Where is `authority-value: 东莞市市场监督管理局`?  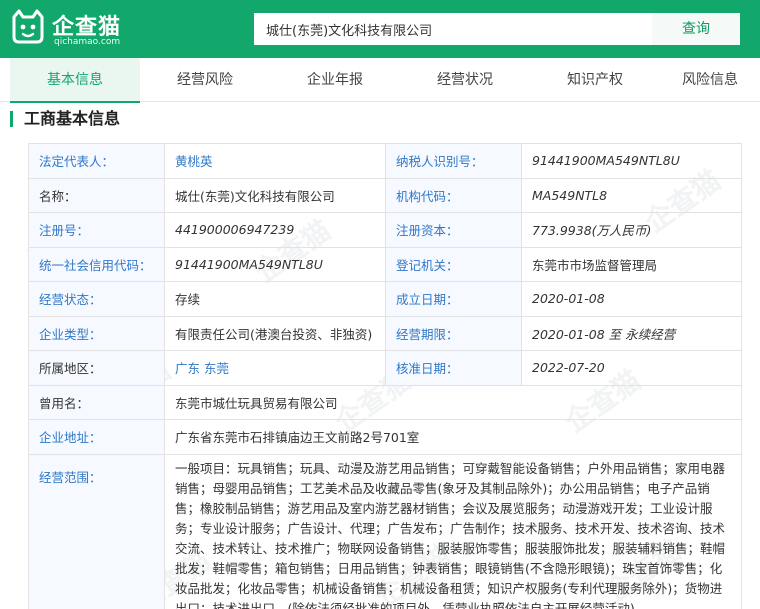
authority-value: 东莞市市场监督管理局 is located at coordinates (631, 264).